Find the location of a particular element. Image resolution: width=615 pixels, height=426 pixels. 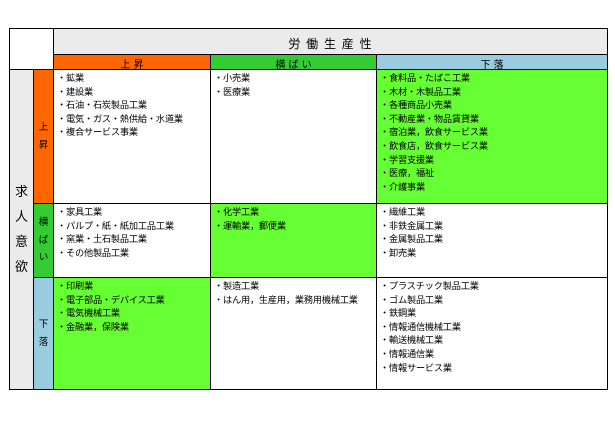

list-item: ・プラスチック製品工業 is located at coordinates (429, 286).